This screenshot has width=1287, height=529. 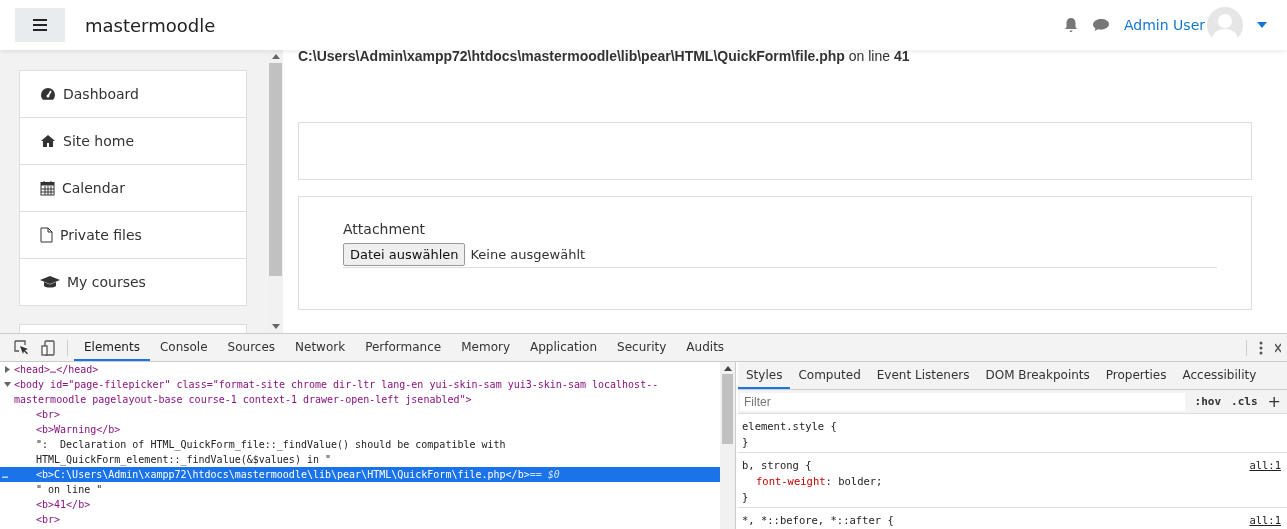 I want to click on dom-node: <body id="page-filepicker" class="format-site chrome dir-ltr lang-en yui-skin-sam yui3-skin-sam localhost--mastermoodle pagelayout-base course-1 context-1 drawer-open-left jsenabled">, so click(x=360, y=392).